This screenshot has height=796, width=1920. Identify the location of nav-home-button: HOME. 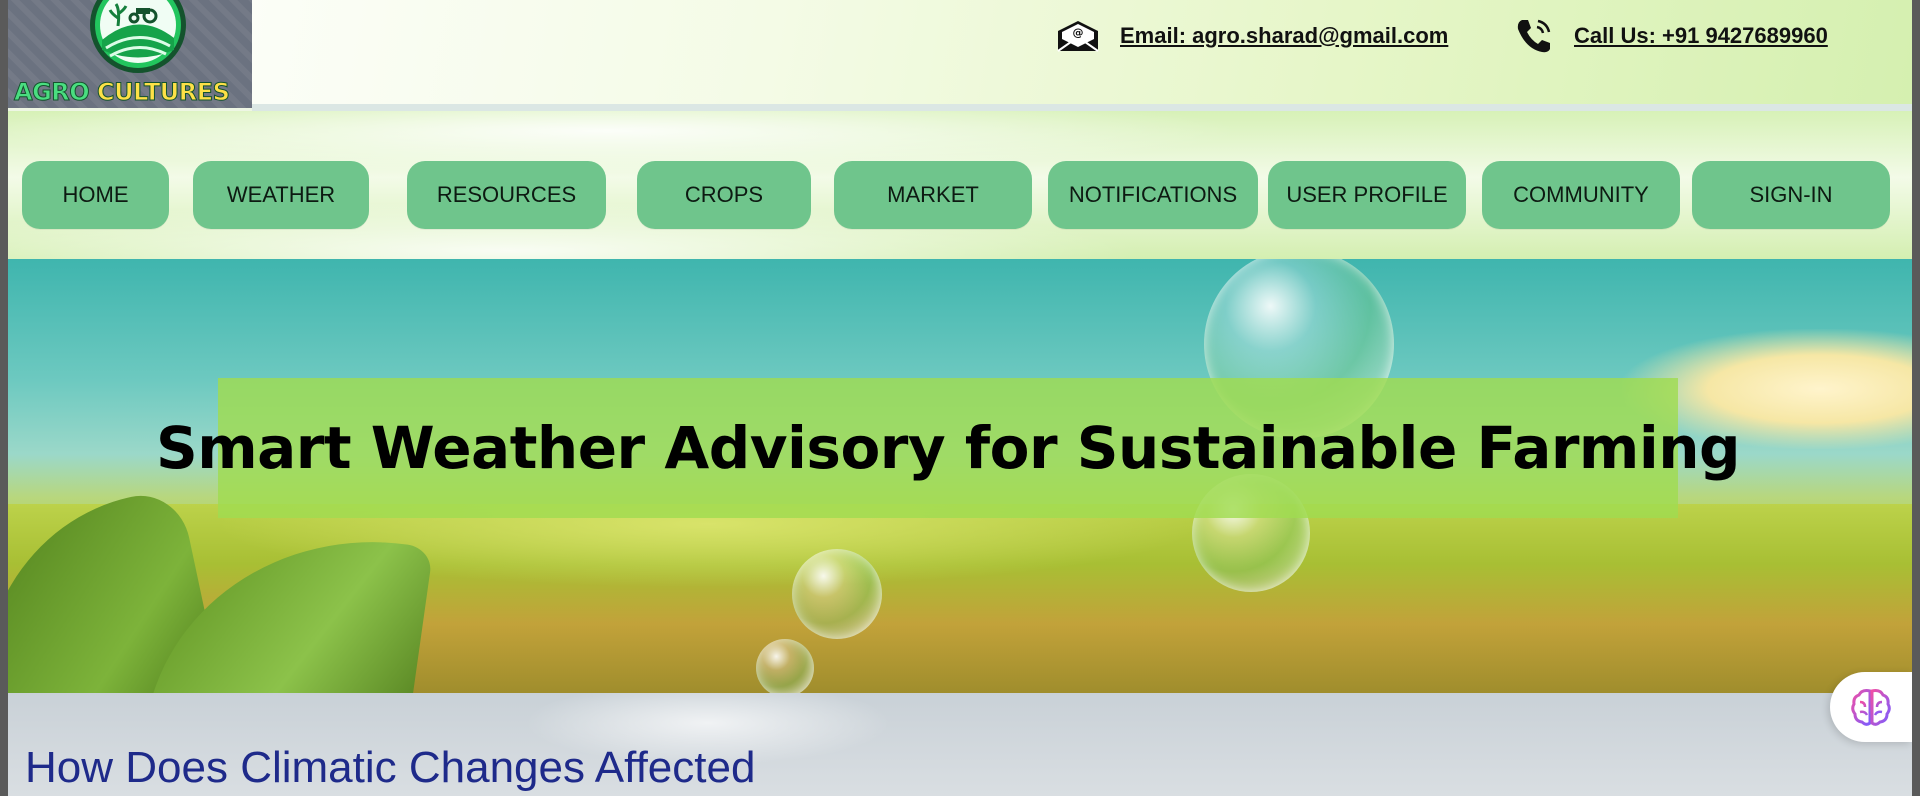
(95, 195).